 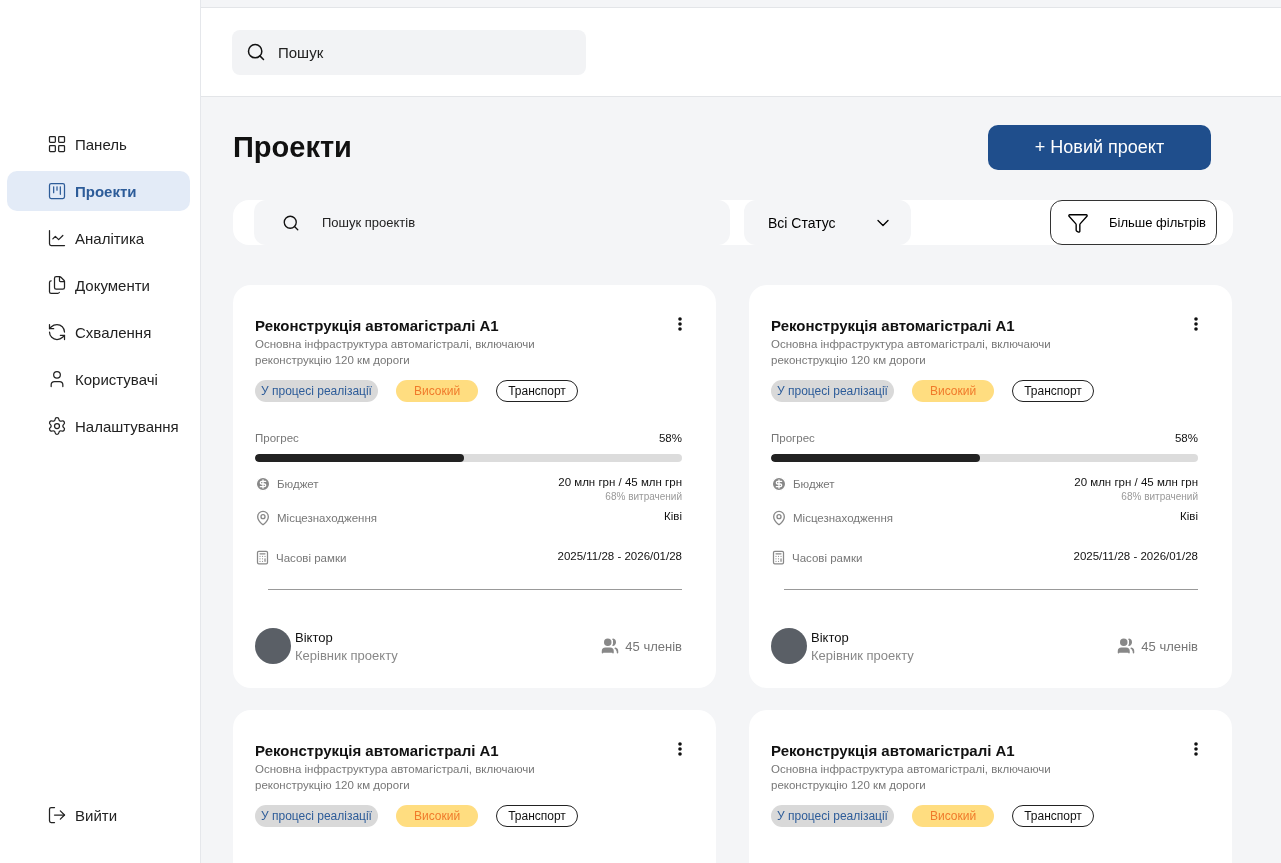 What do you see at coordinates (98, 426) in the screenshot?
I see `nav-item: Налаштування` at bounding box center [98, 426].